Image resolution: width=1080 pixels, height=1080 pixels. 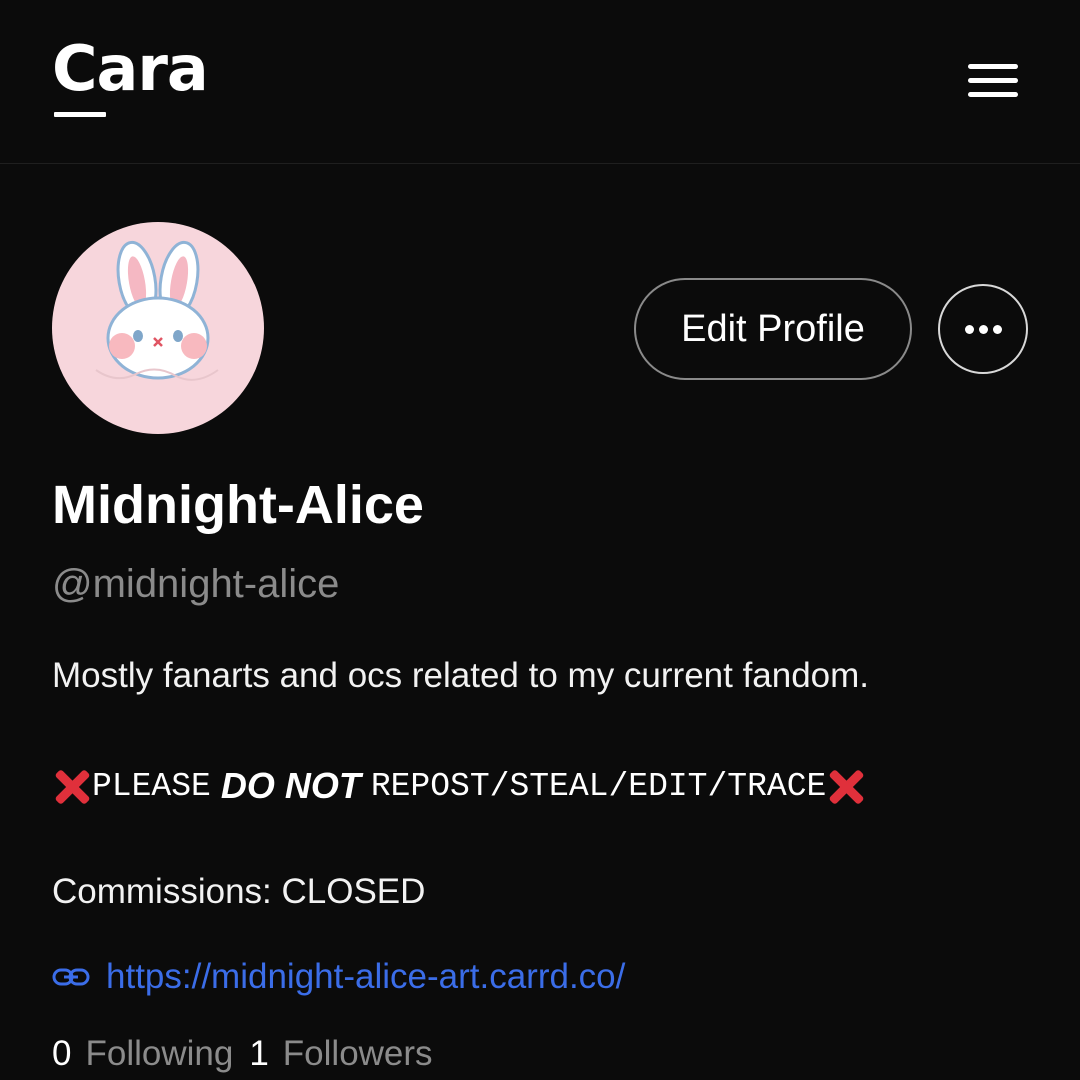 What do you see at coordinates (80, 114) in the screenshot?
I see `logo-underline` at bounding box center [80, 114].